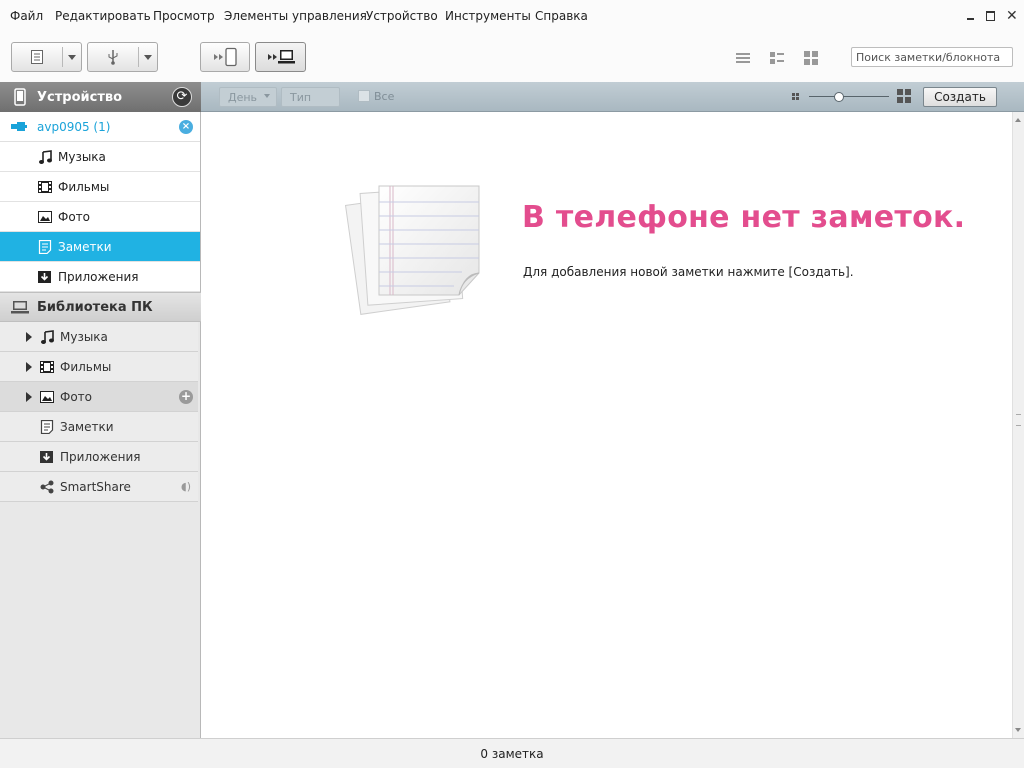  I want to click on sidebar-item-notes: Заметки, so click(100, 247).